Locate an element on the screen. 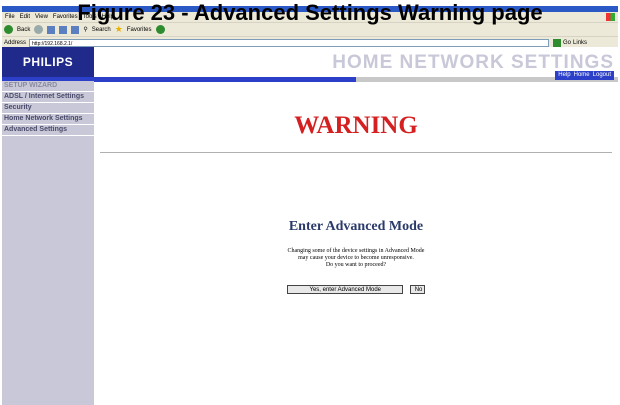 This screenshot has height=405, width=620. yes-advanced-mode-button: Yes, enter Advanced Mode is located at coordinates (345, 289).